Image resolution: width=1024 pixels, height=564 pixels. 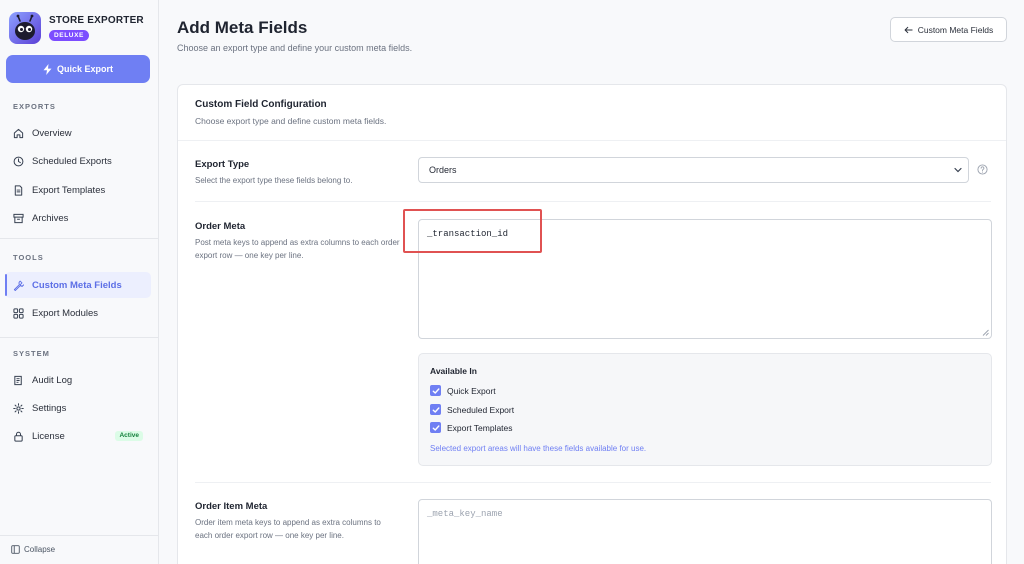 I want to click on checkbox-scheduled-export: Scheduled Export, so click(x=472, y=409).